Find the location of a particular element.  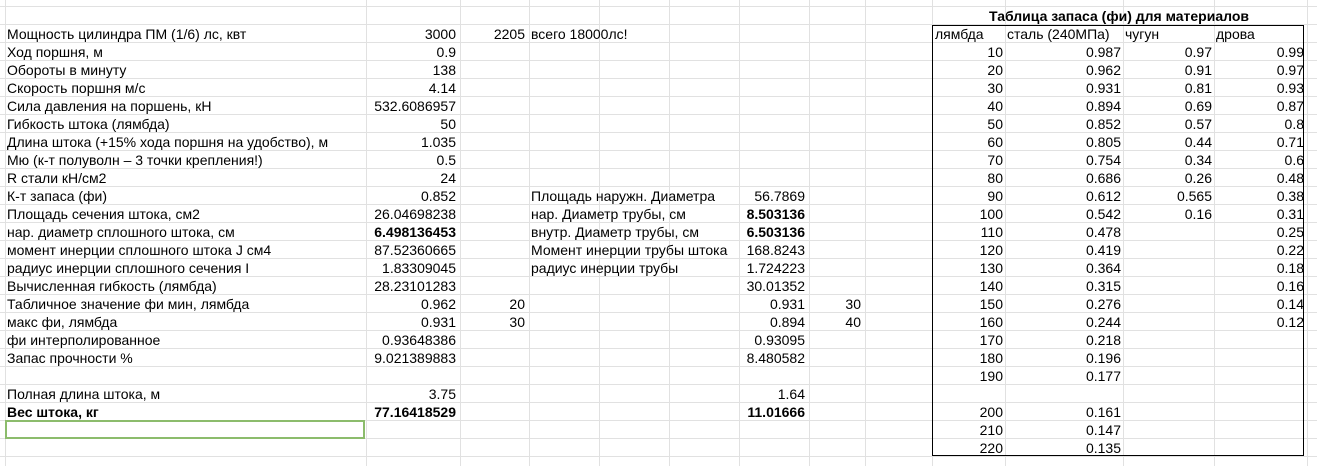

row-label: радиус инерции сплошного сечения I is located at coordinates (184, 268).